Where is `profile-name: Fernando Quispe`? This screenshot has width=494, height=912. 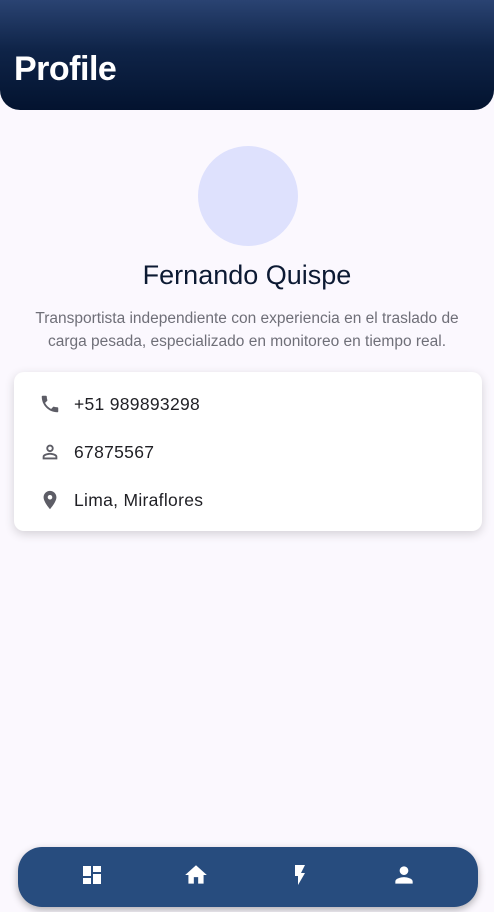 profile-name: Fernando Quispe is located at coordinates (247, 275).